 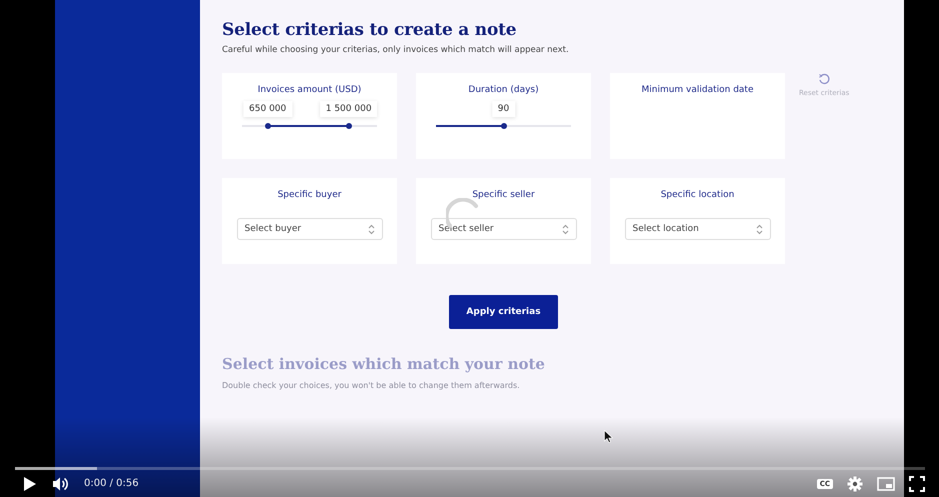 What do you see at coordinates (697, 195) in the screenshot?
I see `criteria-label: Specific location` at bounding box center [697, 195].